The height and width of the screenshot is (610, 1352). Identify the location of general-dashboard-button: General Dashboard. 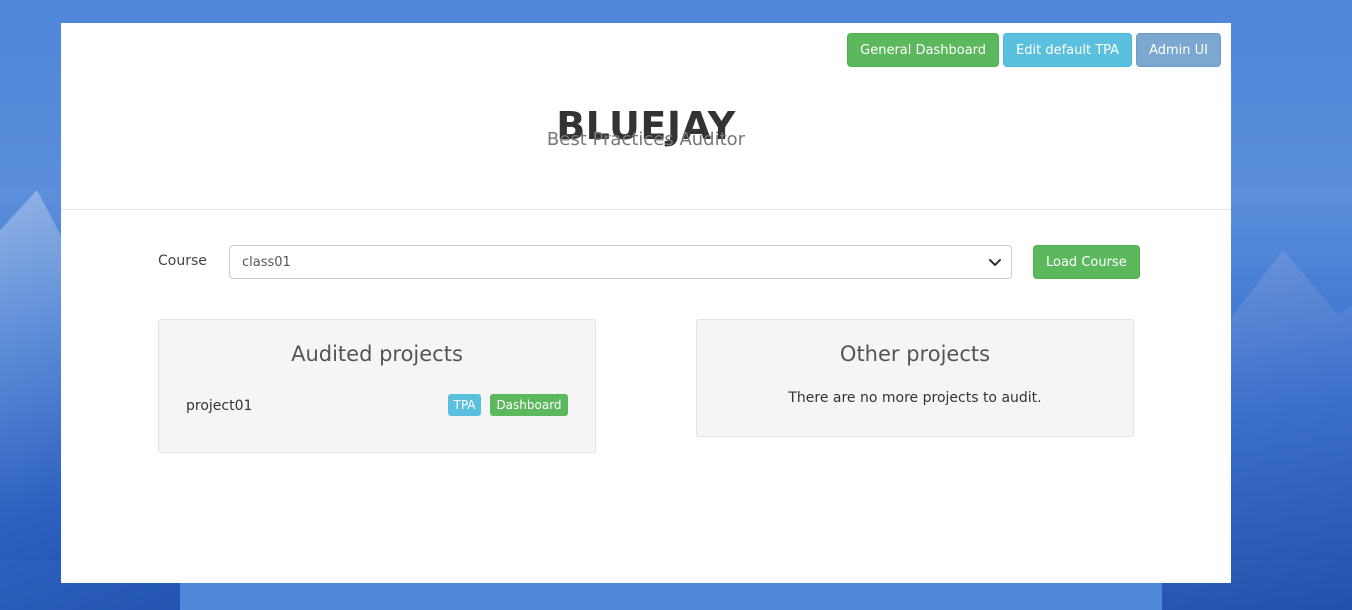
(923, 50).